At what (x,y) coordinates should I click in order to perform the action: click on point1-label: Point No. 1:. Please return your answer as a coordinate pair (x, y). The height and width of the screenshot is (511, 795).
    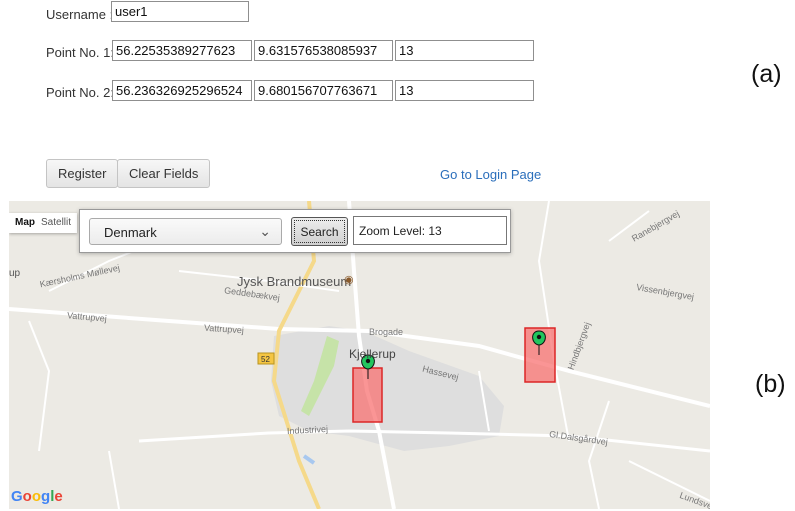
    Looking at the image, I should click on (80, 52).